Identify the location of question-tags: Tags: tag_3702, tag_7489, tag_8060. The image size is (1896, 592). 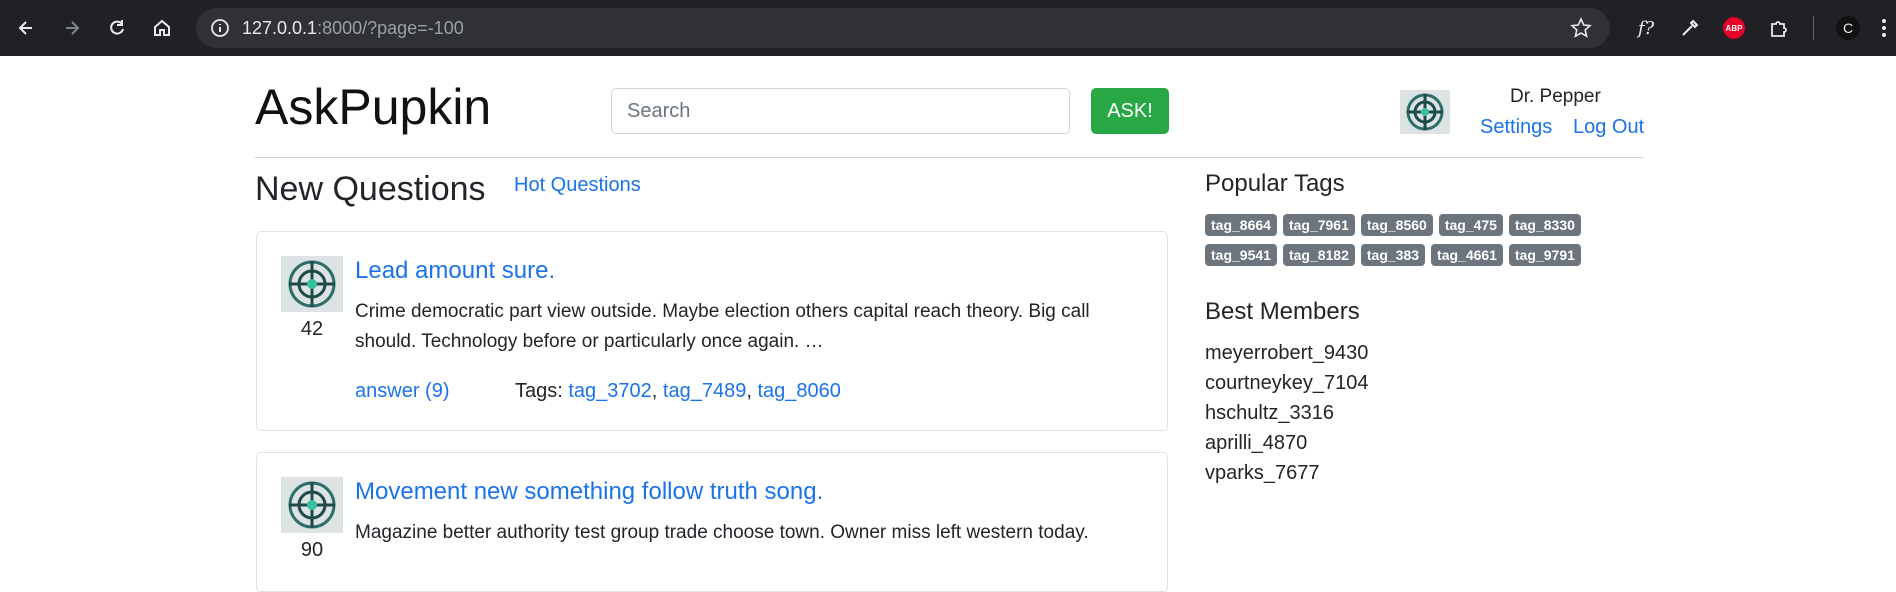
(678, 391).